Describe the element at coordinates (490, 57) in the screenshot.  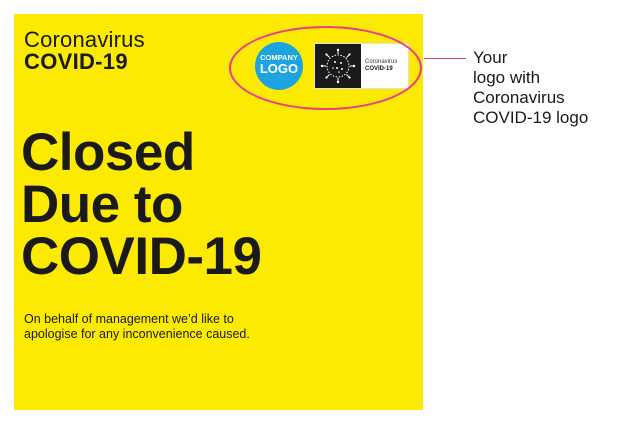
I see `callout-line-1: Your` at that location.